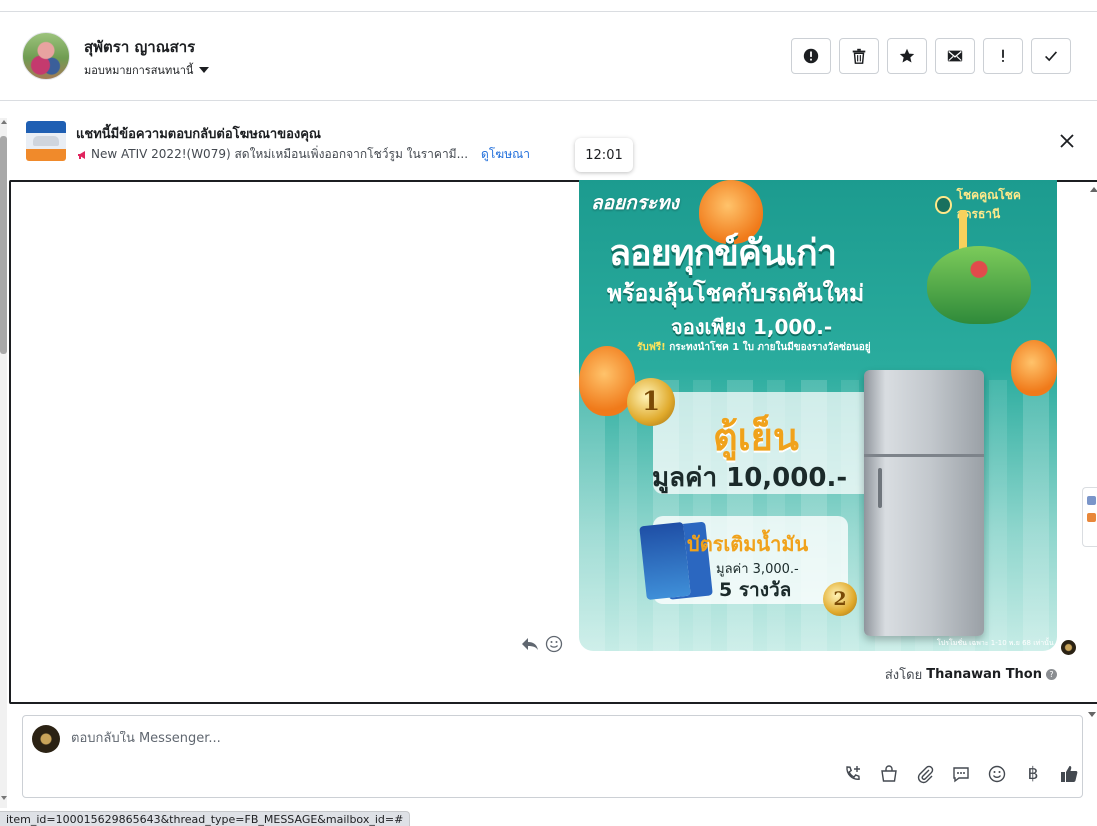  I want to click on mark-done-button, so click(1051, 56).